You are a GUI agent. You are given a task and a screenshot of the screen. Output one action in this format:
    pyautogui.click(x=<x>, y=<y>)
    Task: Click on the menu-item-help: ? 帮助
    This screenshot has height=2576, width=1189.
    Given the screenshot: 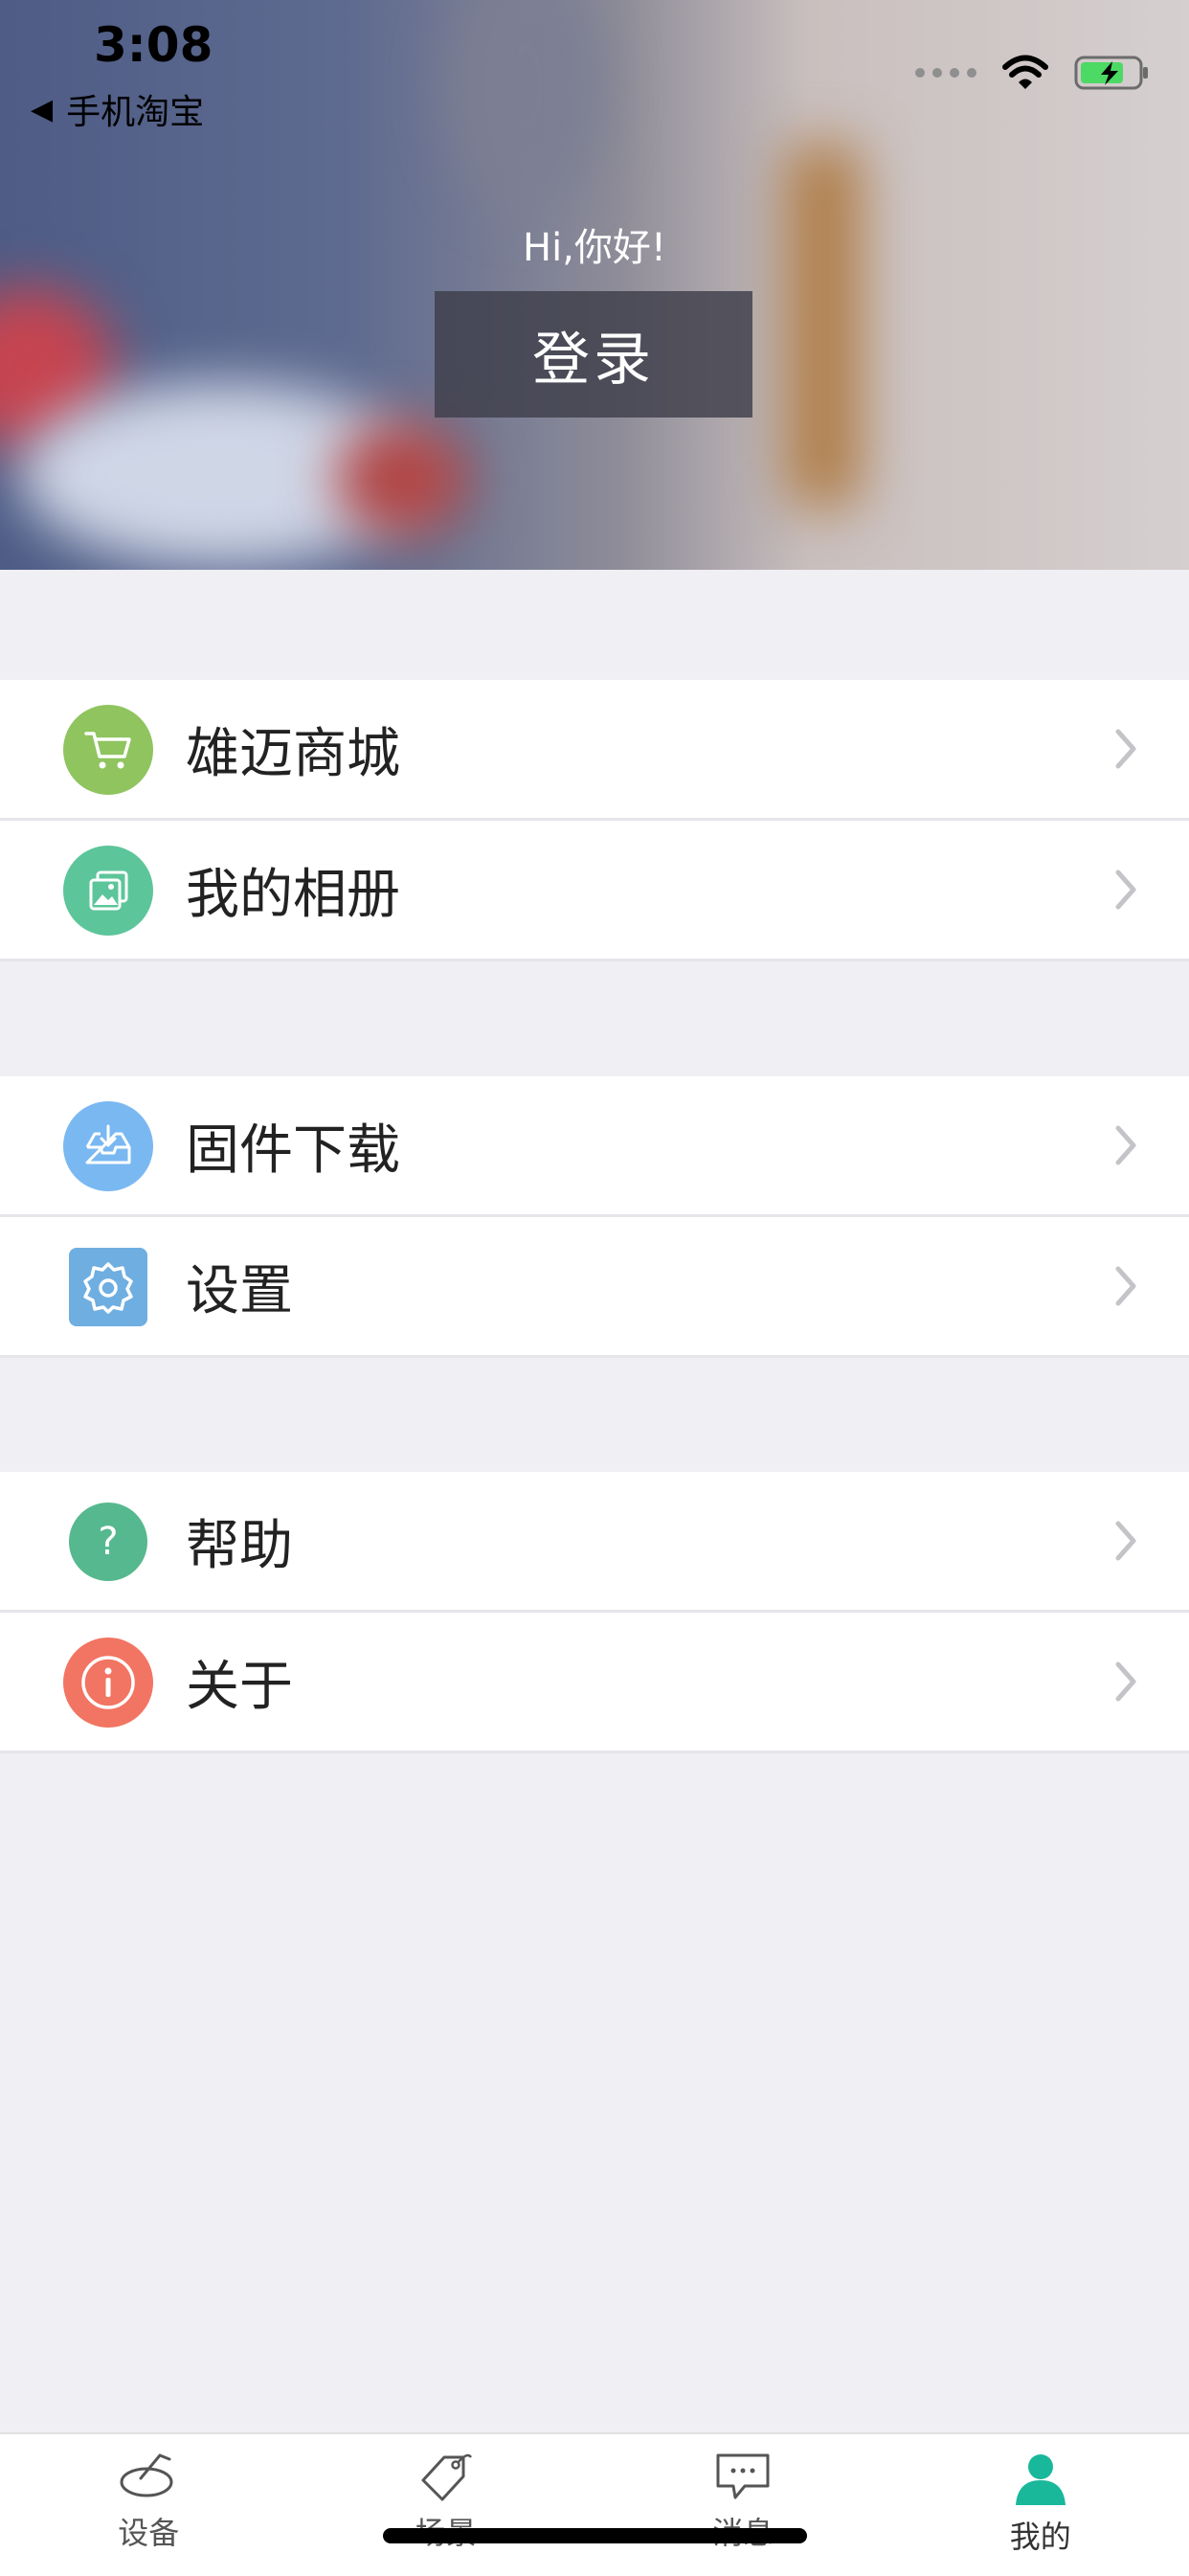 What is the action you would take?
    pyautogui.click(x=594, y=1541)
    